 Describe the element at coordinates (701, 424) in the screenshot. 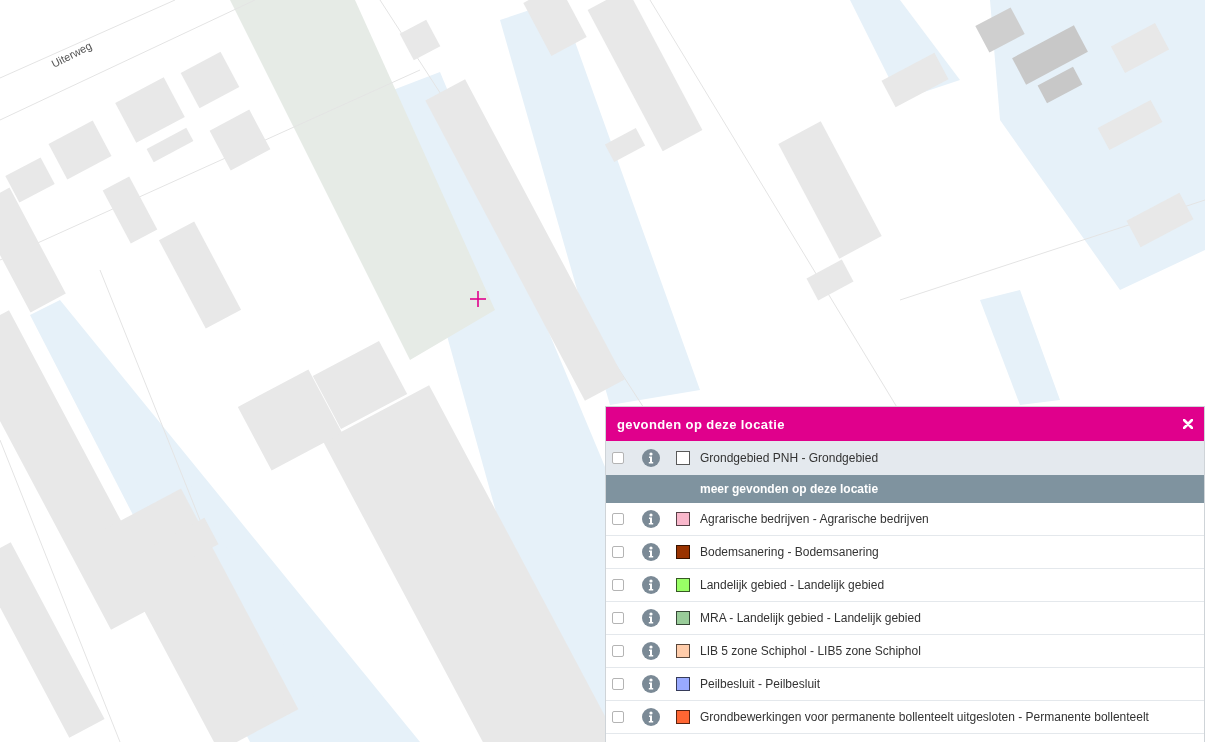

I see `panel-title: gevonden op deze locatie` at that location.